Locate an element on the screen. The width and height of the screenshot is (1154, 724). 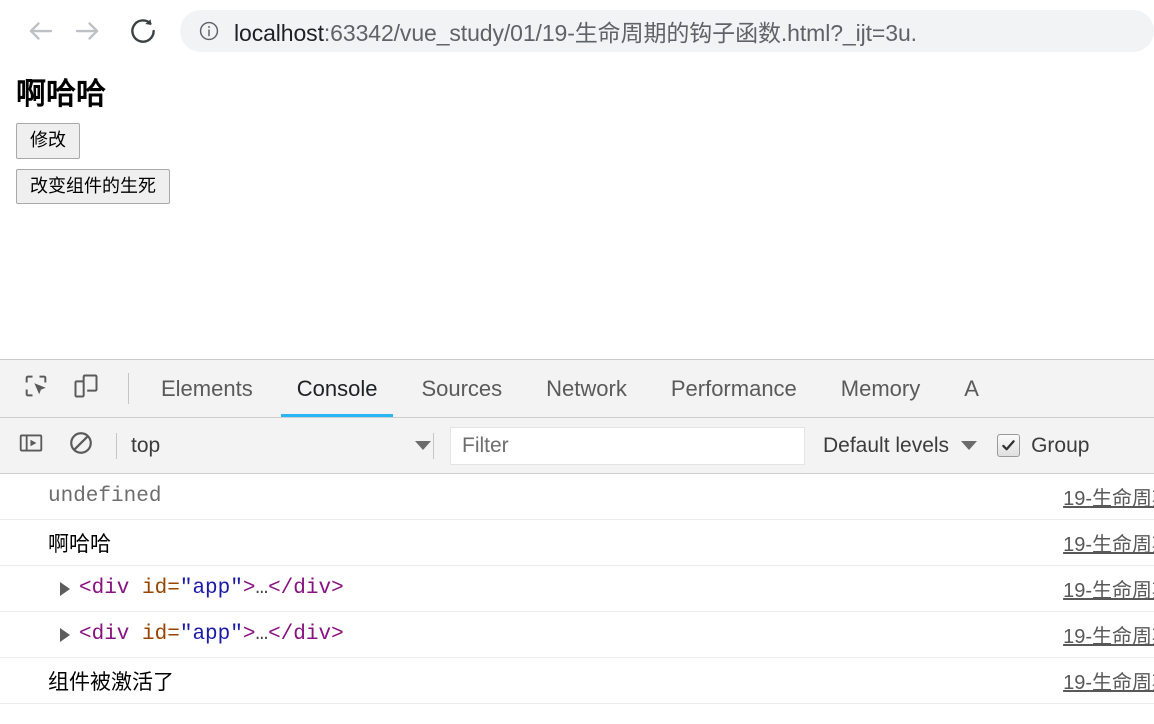
console-message: 组件被激活了 is located at coordinates (588, 681).